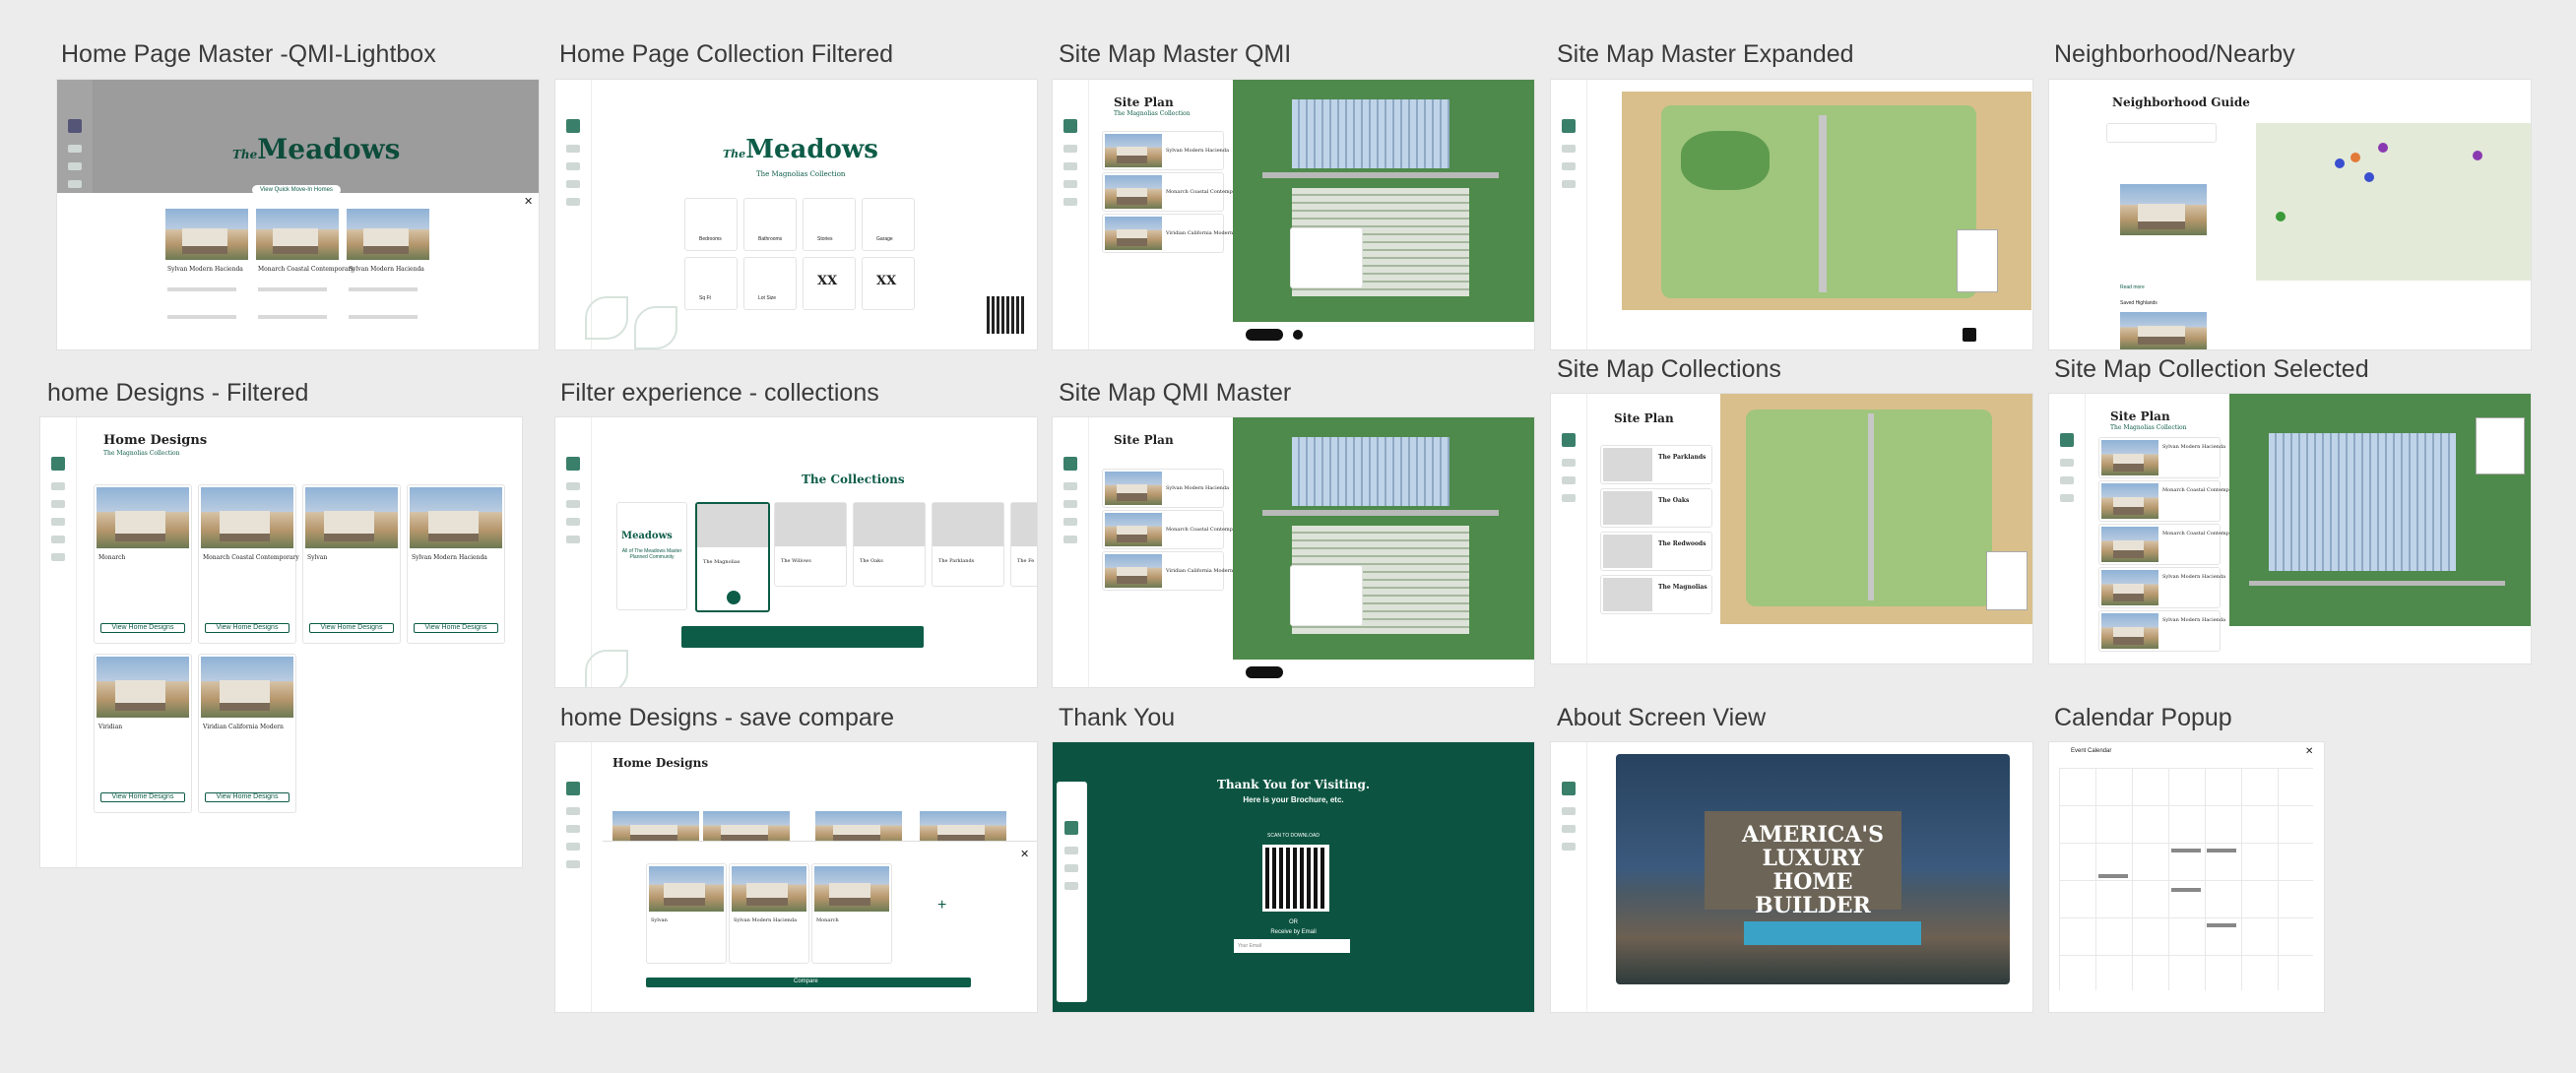  Describe the element at coordinates (686, 913) in the screenshot. I see `compare-card: Sylvan` at that location.